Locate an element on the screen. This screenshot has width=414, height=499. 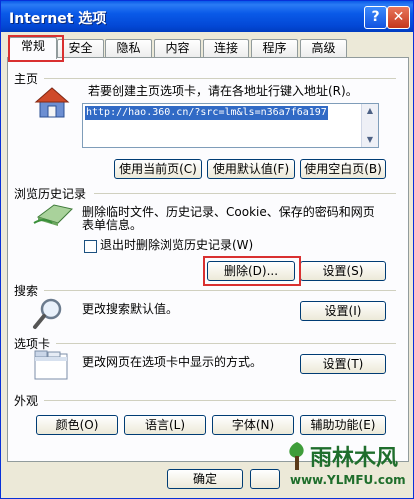
home-url-value: http://hao.360.cn/?src=lm&ls=n36a7f6a197 is located at coordinates (206, 113).